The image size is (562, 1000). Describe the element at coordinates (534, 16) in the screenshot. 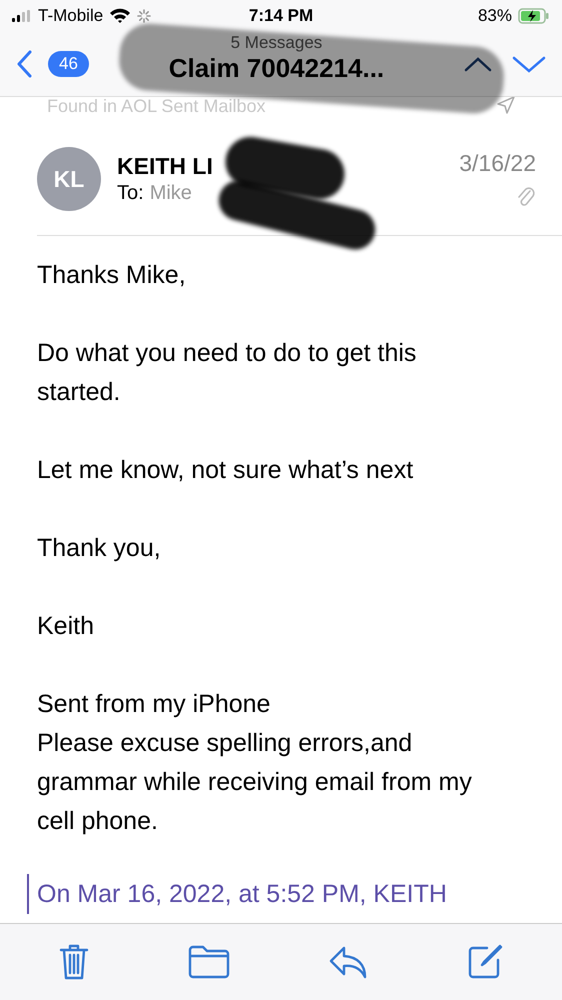

I see `battery-charging-icon` at that location.